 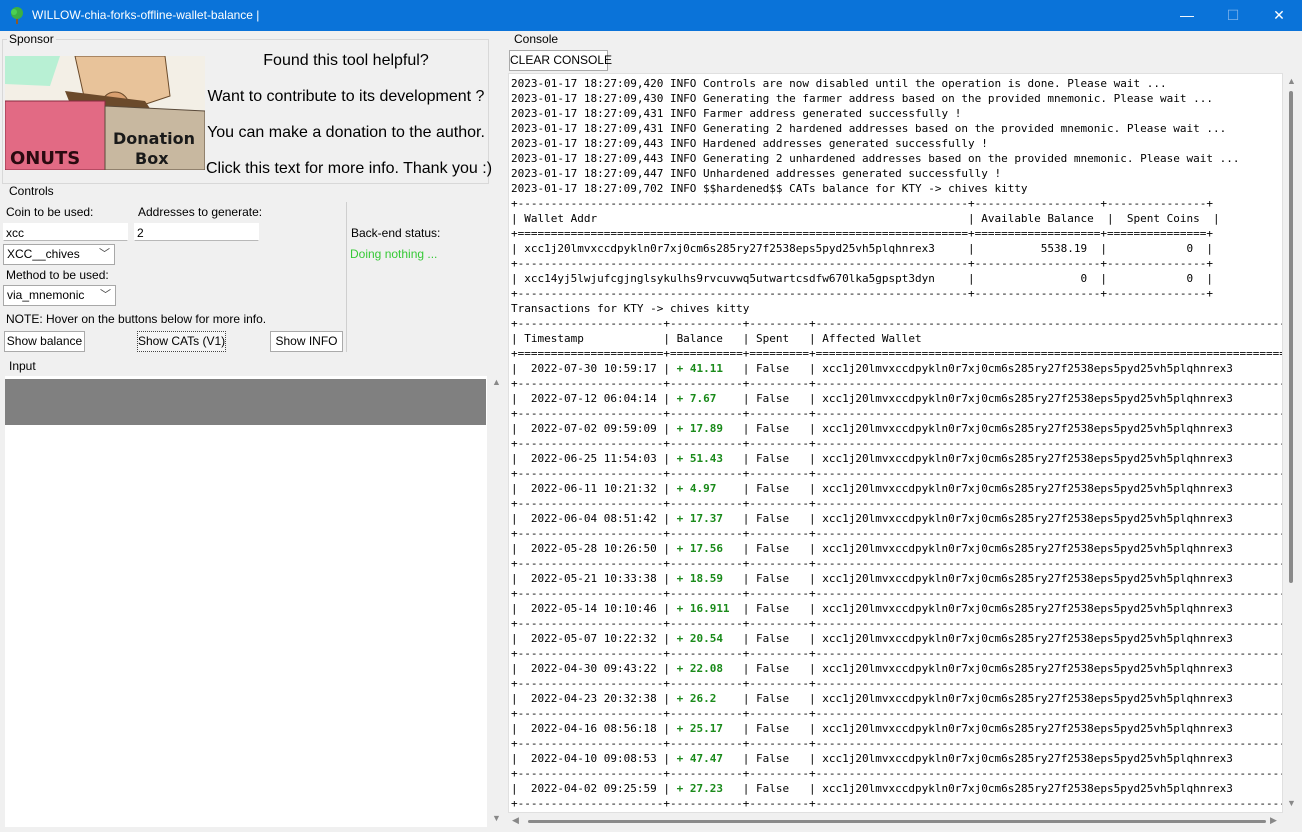 I want to click on input-scrollbar: ▲ ▼, so click(x=496, y=601).